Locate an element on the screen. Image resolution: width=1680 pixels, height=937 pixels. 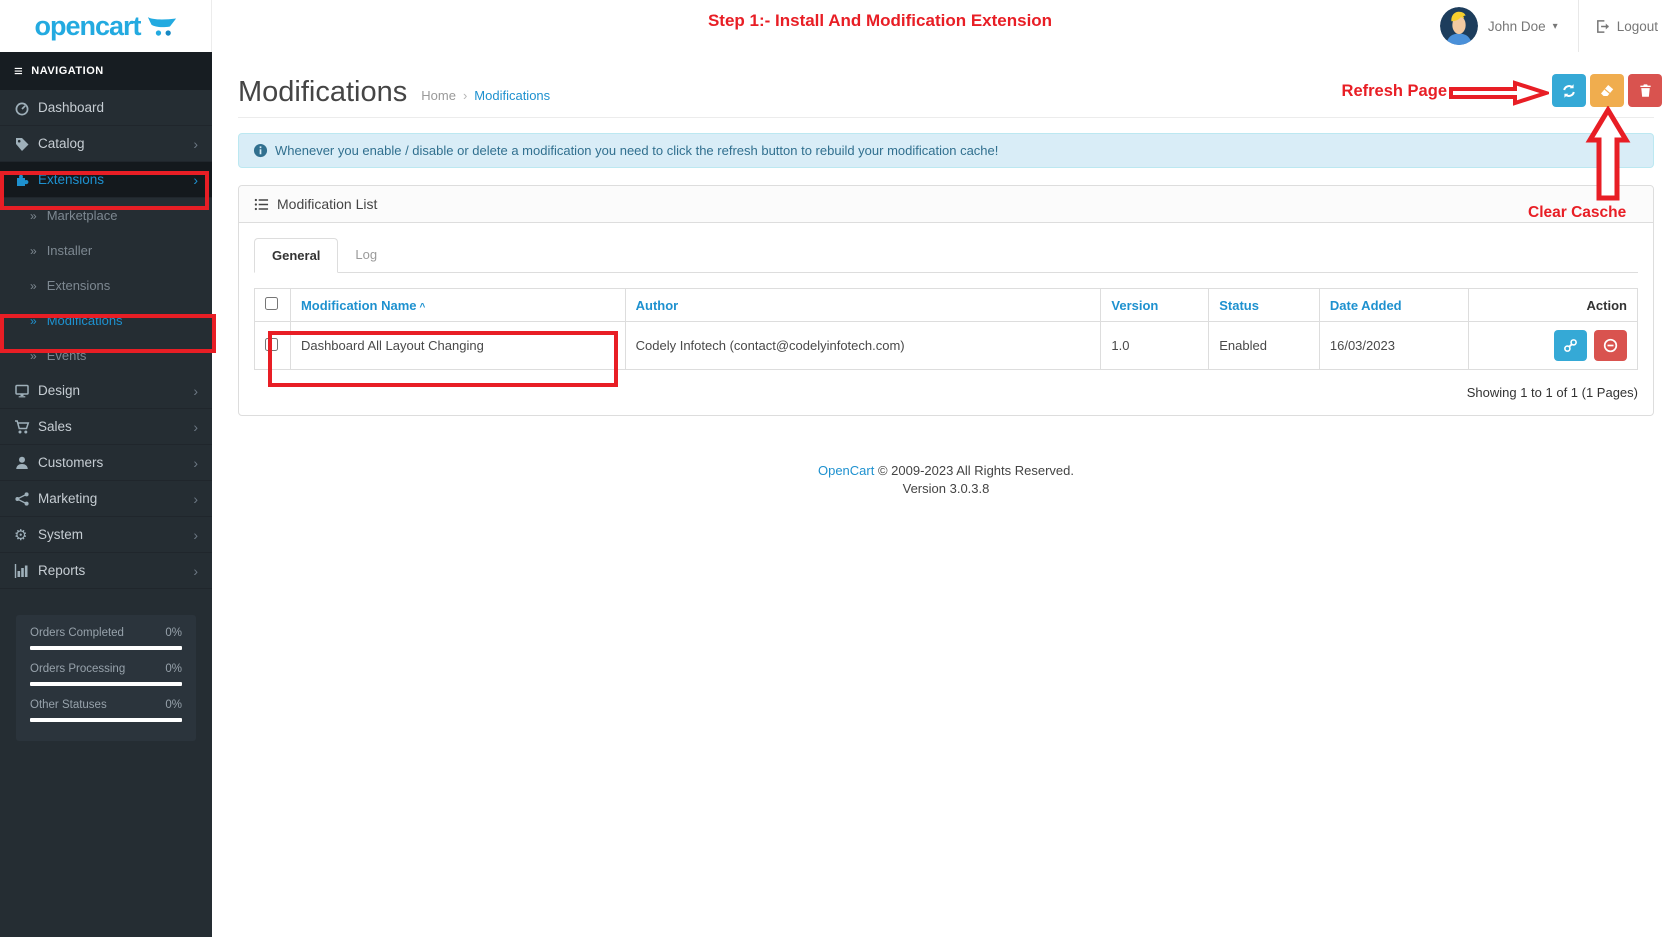
sidebar-item-extensions-sub: » Extensions is located at coordinates (106, 285).